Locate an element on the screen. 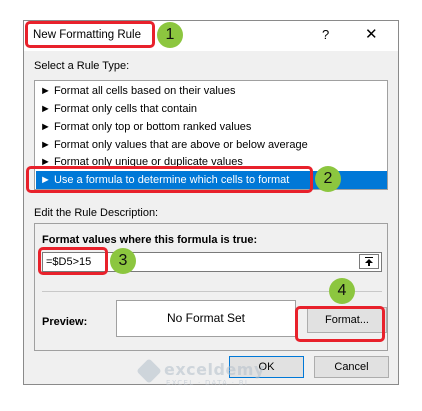 This screenshot has width=422, height=411. collapse-dialog-button is located at coordinates (369, 261).